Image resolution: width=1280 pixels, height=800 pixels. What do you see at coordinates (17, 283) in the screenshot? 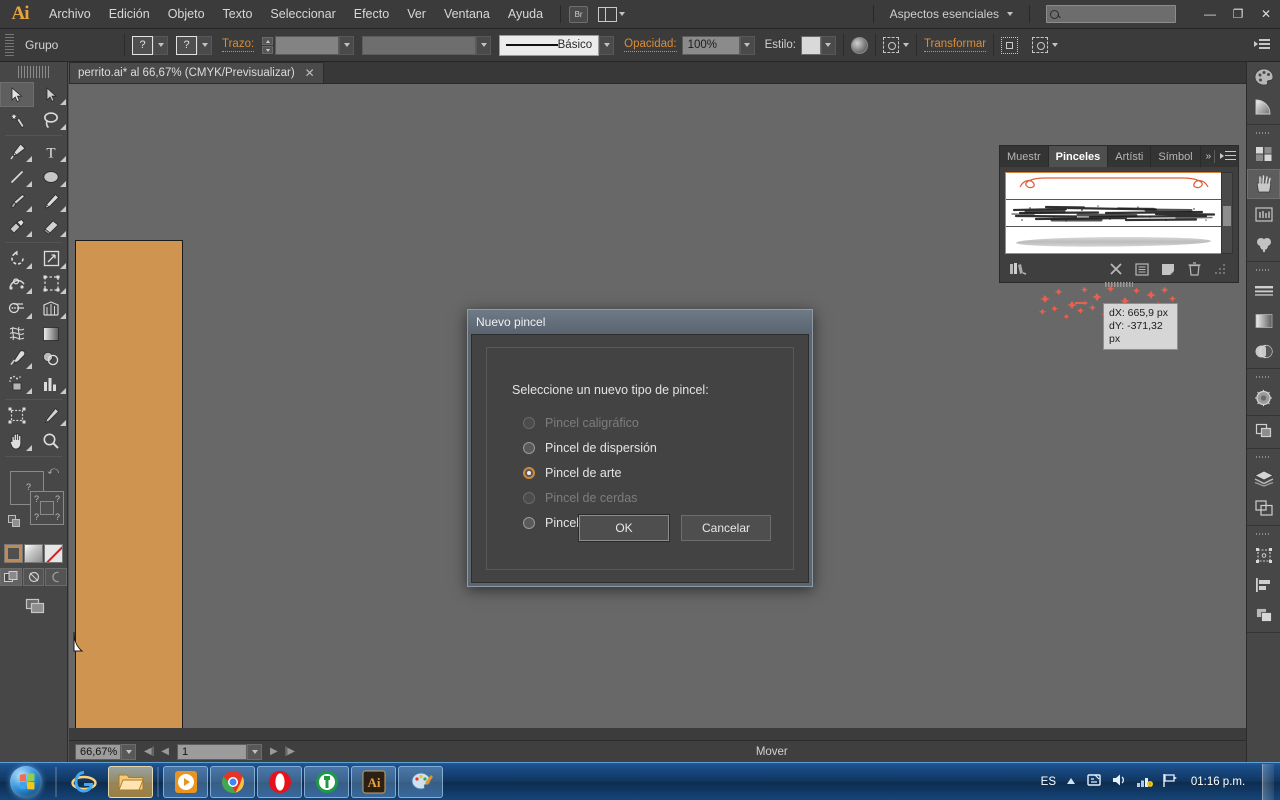
I see `width-tool` at bounding box center [17, 283].